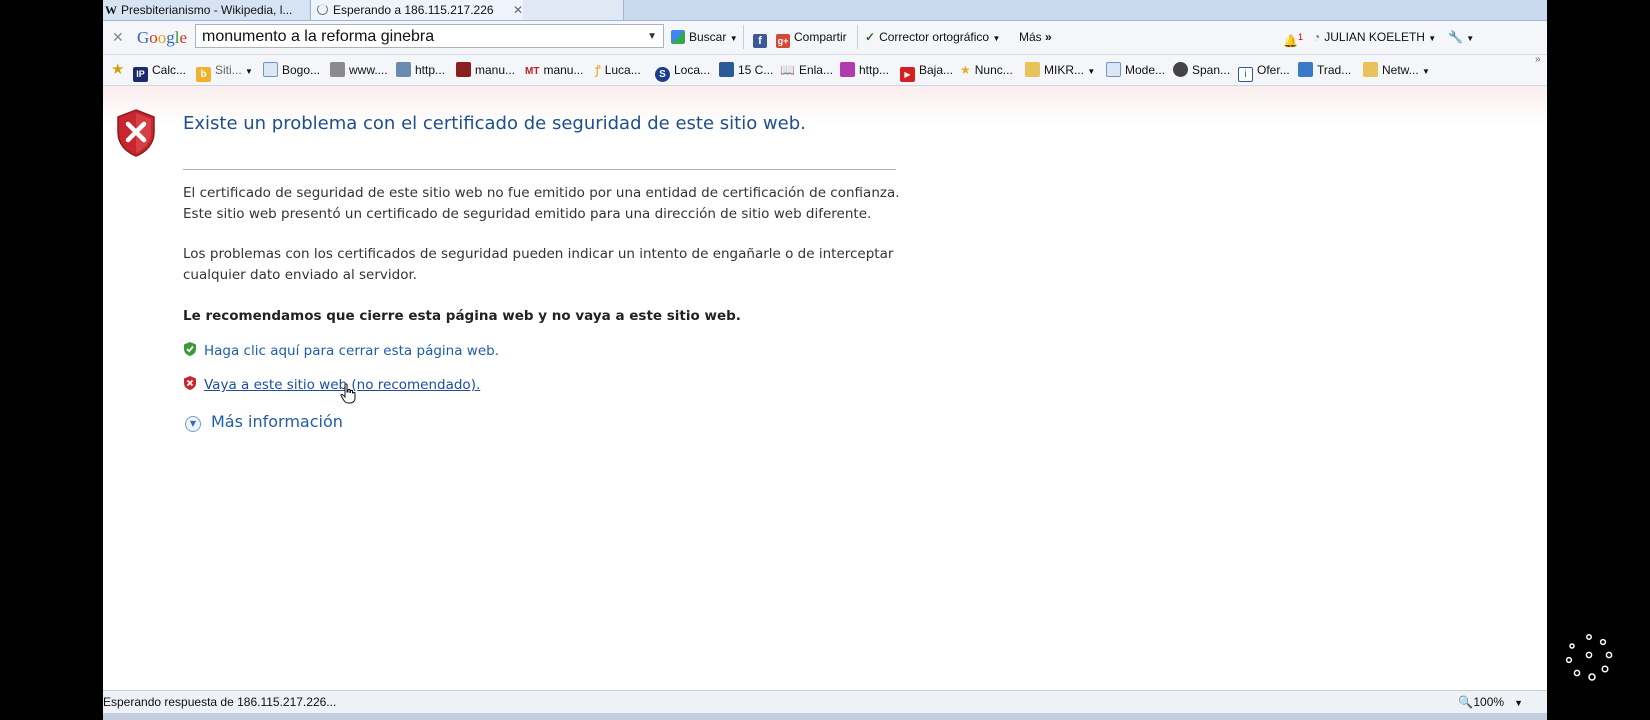 The image size is (1650, 720). Describe the element at coordinates (264, 422) in the screenshot. I see `more-info-toggle: ▼ Más información` at that location.